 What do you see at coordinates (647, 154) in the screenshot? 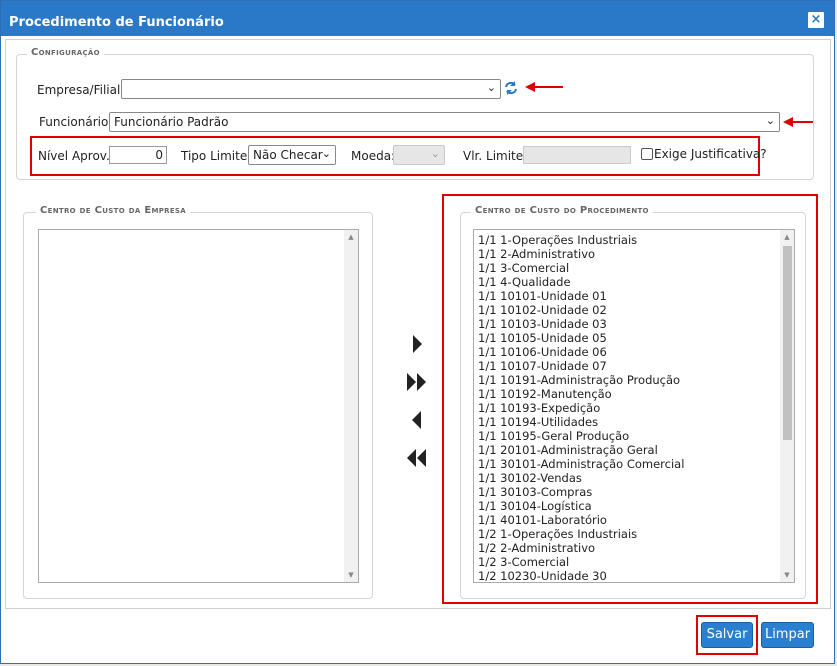
I see `exige-justificativa-checkbox` at bounding box center [647, 154].